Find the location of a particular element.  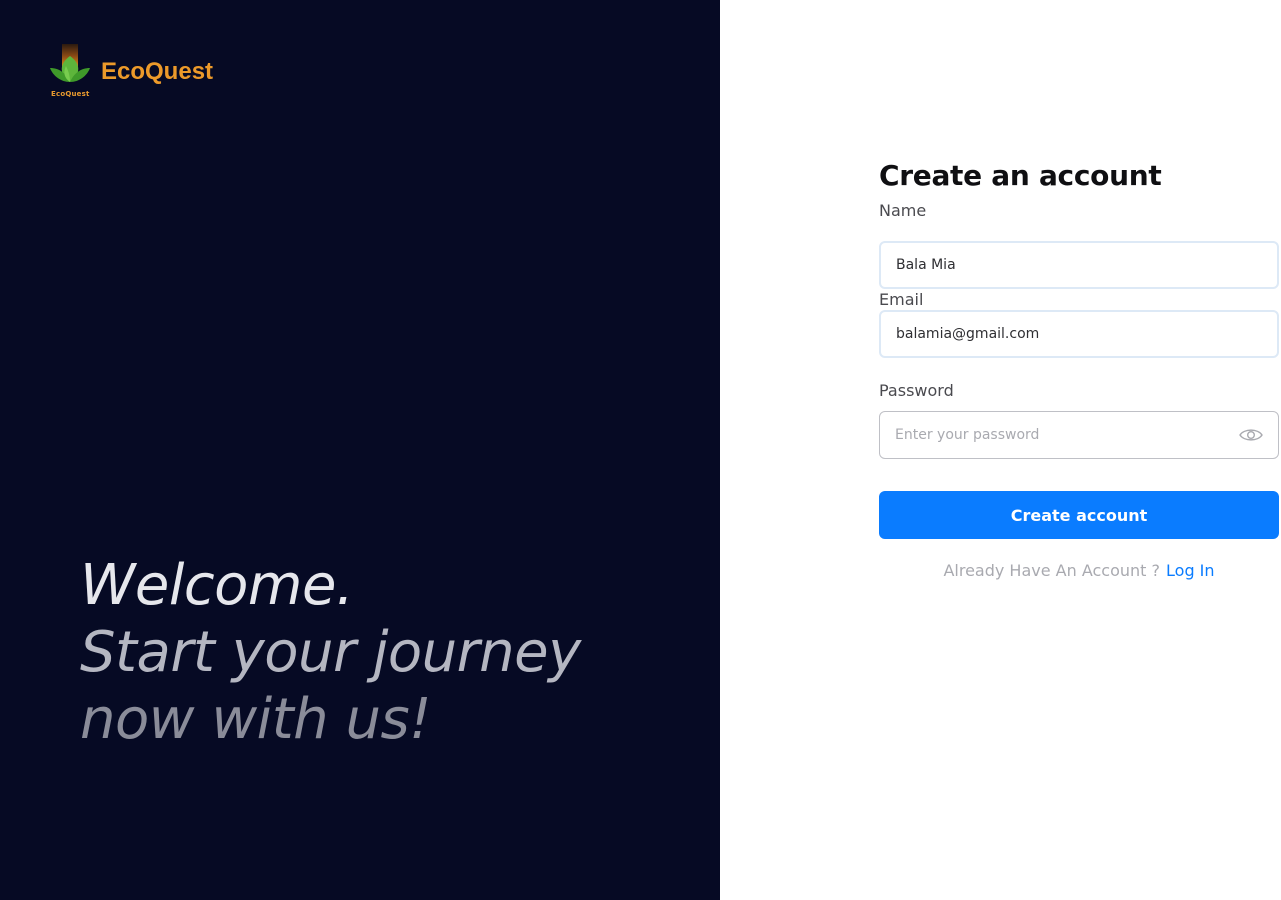

welcome-message: Welcome. Start your journey now with us! is located at coordinates (330, 652).